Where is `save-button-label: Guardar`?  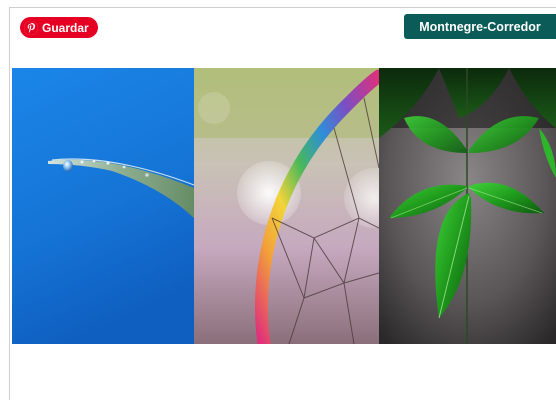
save-button-label: Guardar is located at coordinates (65, 27).